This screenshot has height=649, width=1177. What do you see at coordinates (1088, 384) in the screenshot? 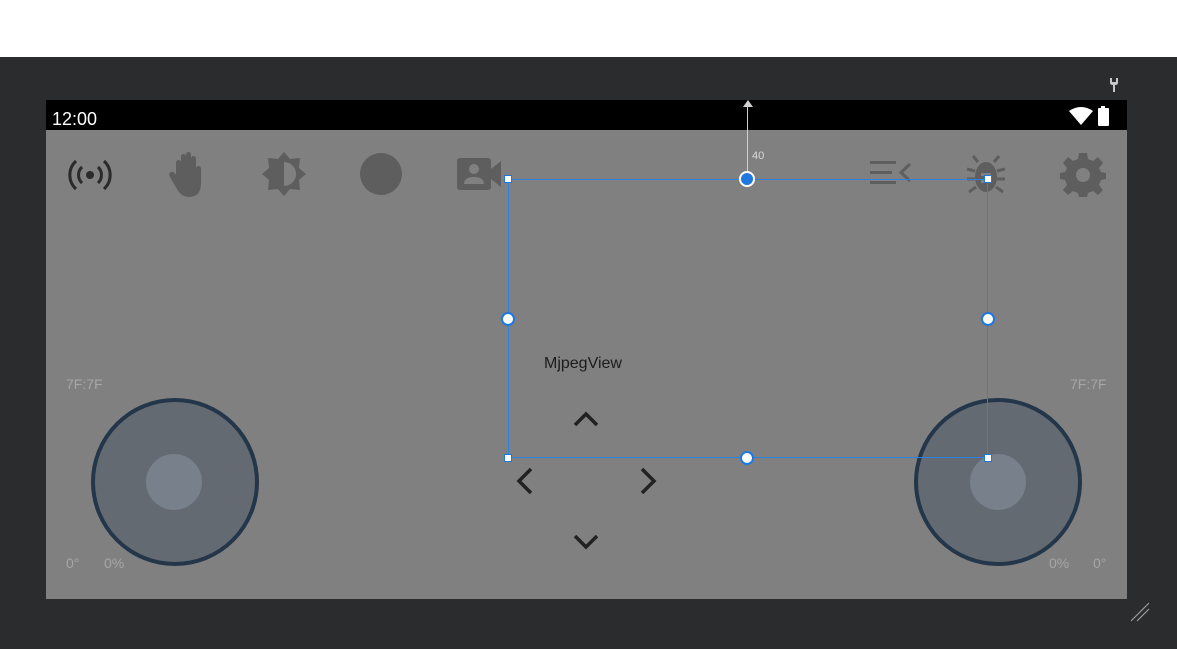
I see `right-joystick-hex: 7F:7F` at bounding box center [1088, 384].